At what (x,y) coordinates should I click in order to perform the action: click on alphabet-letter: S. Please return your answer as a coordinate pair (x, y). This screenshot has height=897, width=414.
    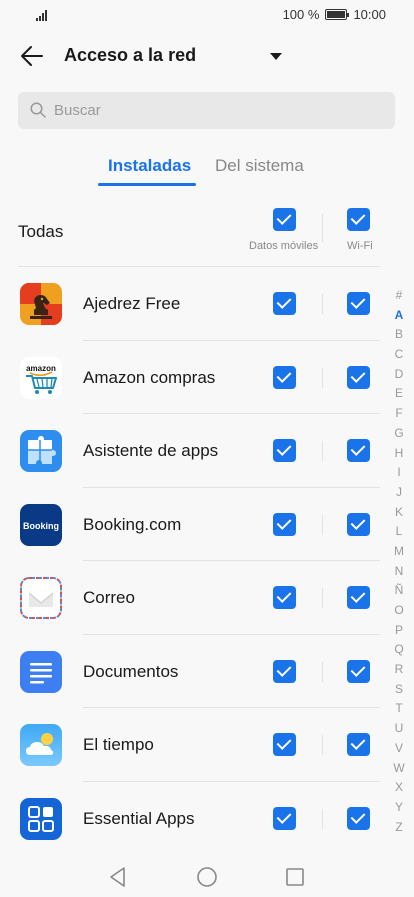
    Looking at the image, I should click on (399, 690).